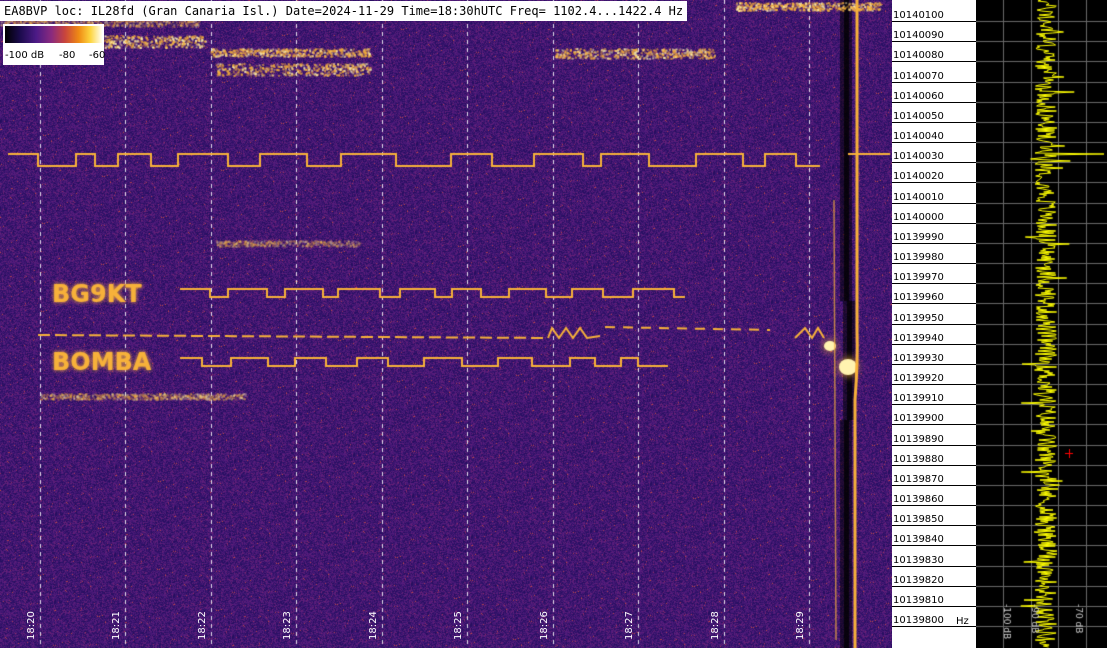  Describe the element at coordinates (918, 499) in the screenshot. I see `frequency-label: 10139860` at that location.